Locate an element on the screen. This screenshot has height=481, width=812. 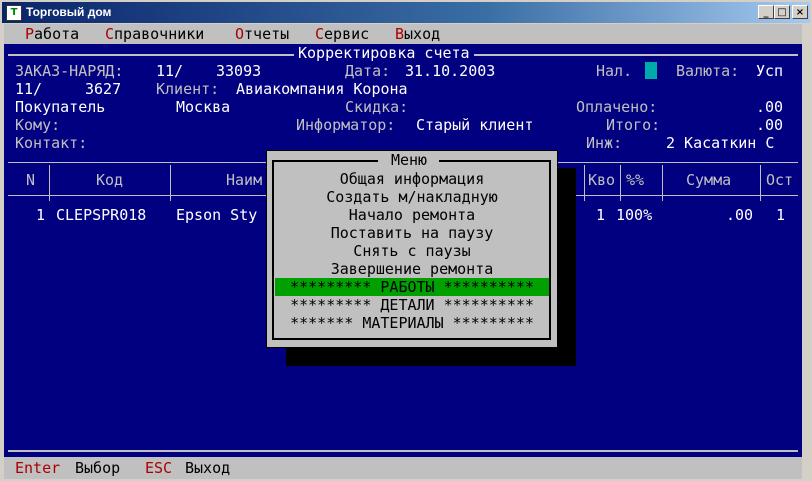
paid-label: Оплачено: is located at coordinates (617, 107).